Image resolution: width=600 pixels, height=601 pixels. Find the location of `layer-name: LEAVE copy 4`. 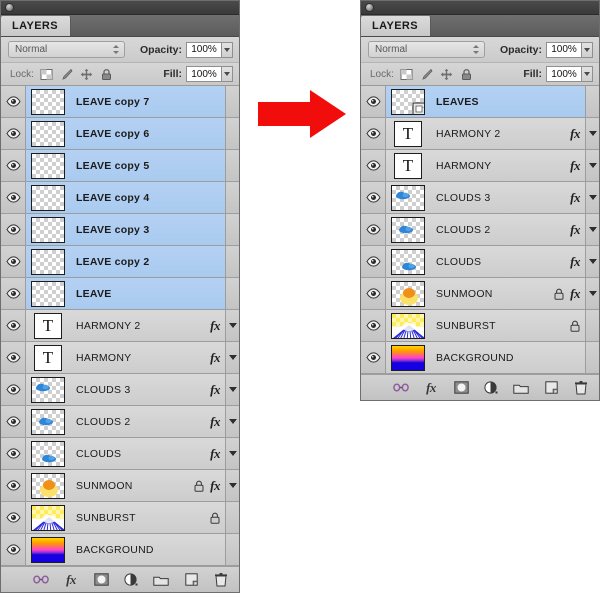

layer-name: LEAVE copy 4 is located at coordinates (145, 198).